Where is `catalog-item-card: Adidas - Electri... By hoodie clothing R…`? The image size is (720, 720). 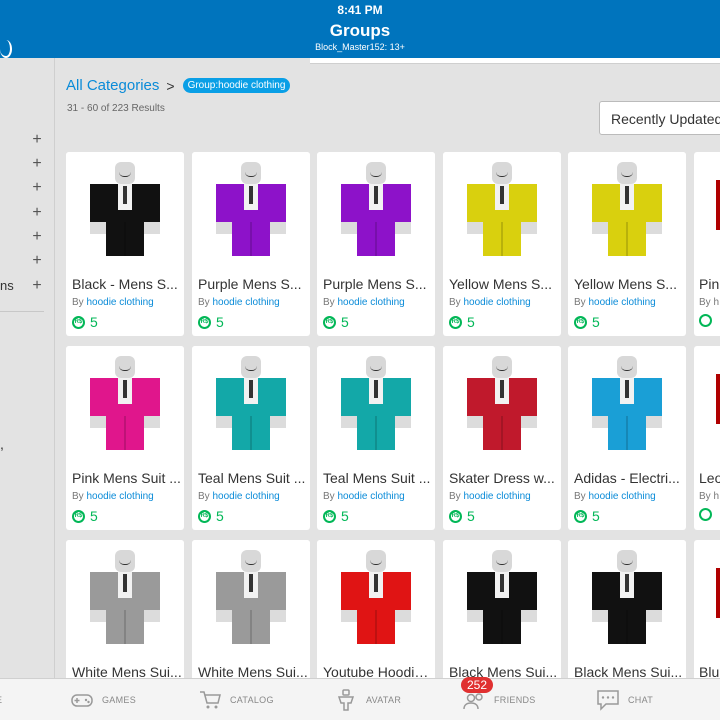
catalog-item-card: Adidas - Electri... By hoodie clothing R… is located at coordinates (627, 438).